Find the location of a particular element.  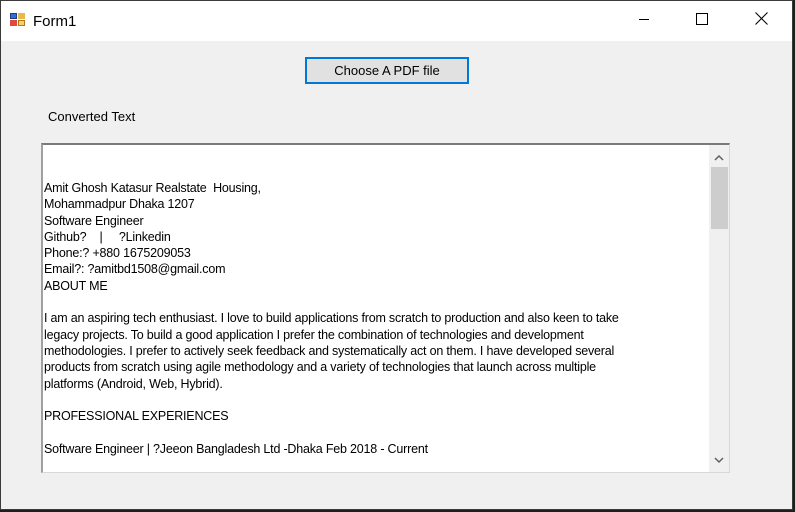

text-line: platforms (Android, Web, Hybrid). is located at coordinates (133, 383).